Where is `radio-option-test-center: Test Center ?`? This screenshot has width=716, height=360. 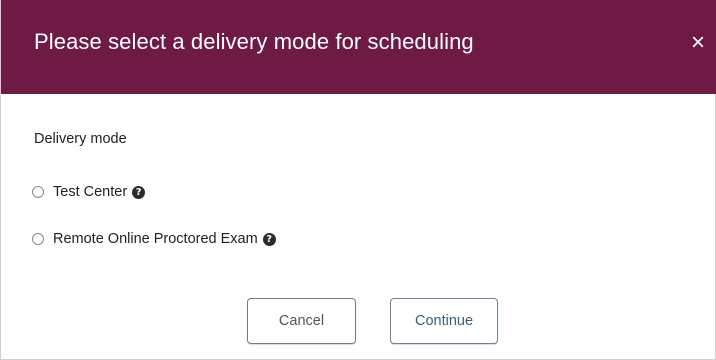
radio-option-test-center: Test Center ? is located at coordinates (89, 192).